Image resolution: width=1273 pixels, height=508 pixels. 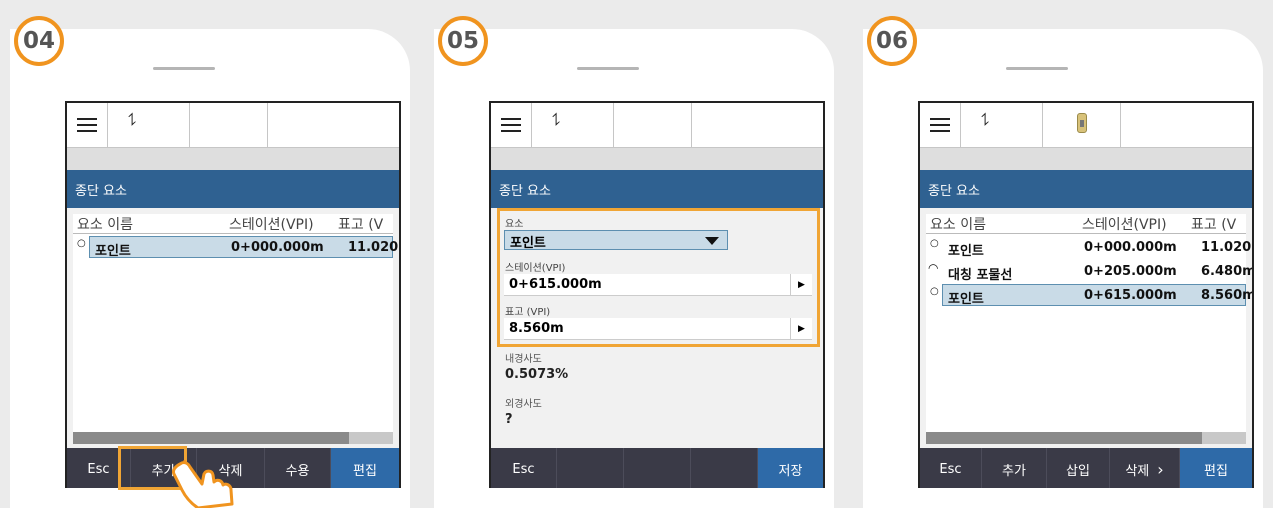 I want to click on gnss-receiver-icon, so click(x=1082, y=123).